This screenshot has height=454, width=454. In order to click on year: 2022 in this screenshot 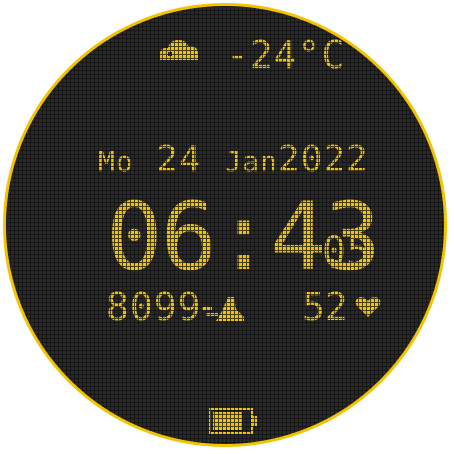, I will do `click(323, 159)`.